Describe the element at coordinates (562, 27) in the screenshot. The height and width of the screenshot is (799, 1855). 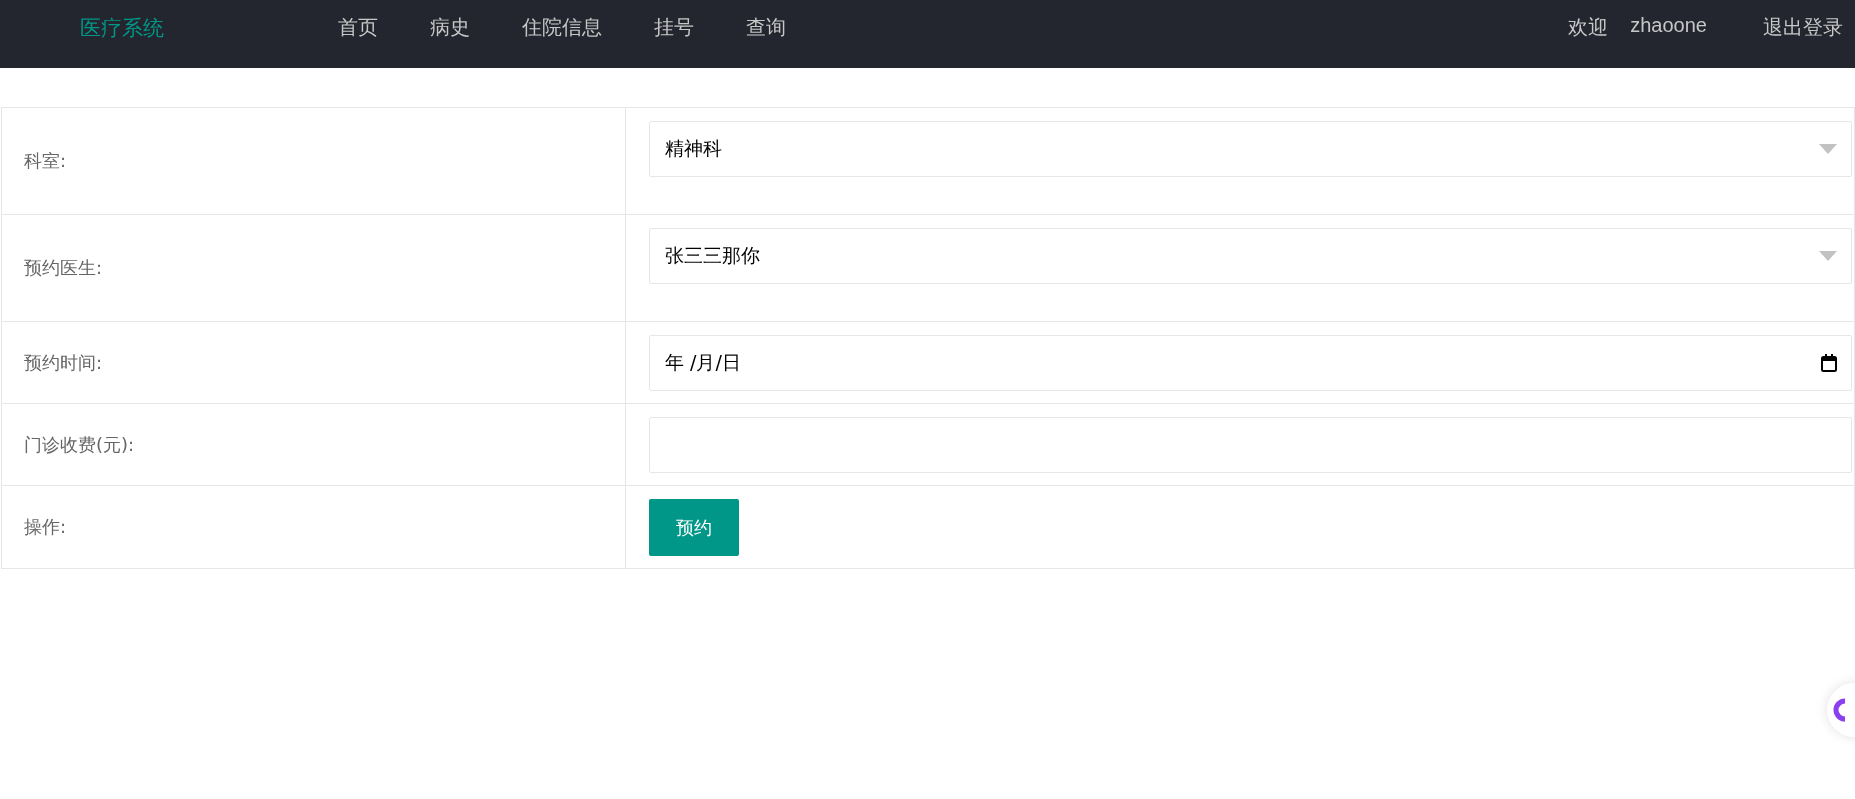
I see `nav-link: 住院信息` at that location.